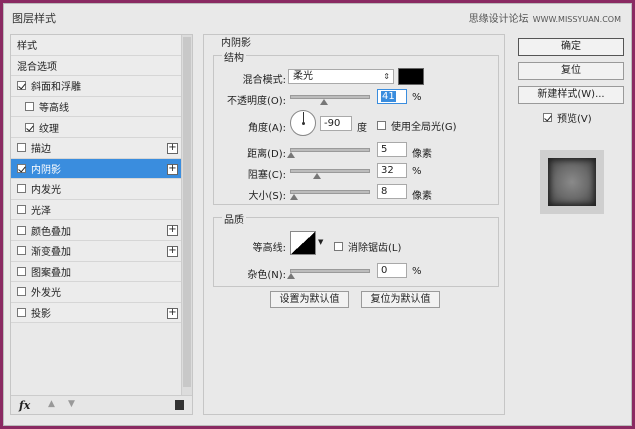 This screenshot has height=429, width=635. Describe the element at coordinates (330, 100) in the screenshot. I see `opacity-slider` at that location.